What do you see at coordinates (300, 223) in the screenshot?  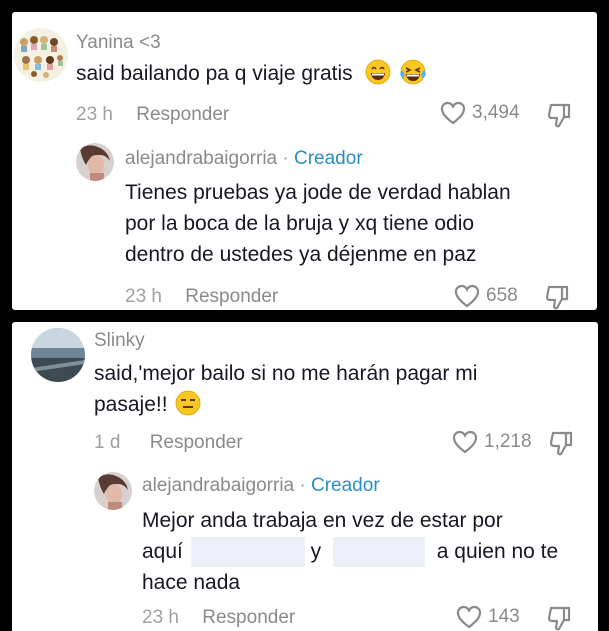 I see `reply-text-line: por la boca de la bruja y xq tiene odio` at bounding box center [300, 223].